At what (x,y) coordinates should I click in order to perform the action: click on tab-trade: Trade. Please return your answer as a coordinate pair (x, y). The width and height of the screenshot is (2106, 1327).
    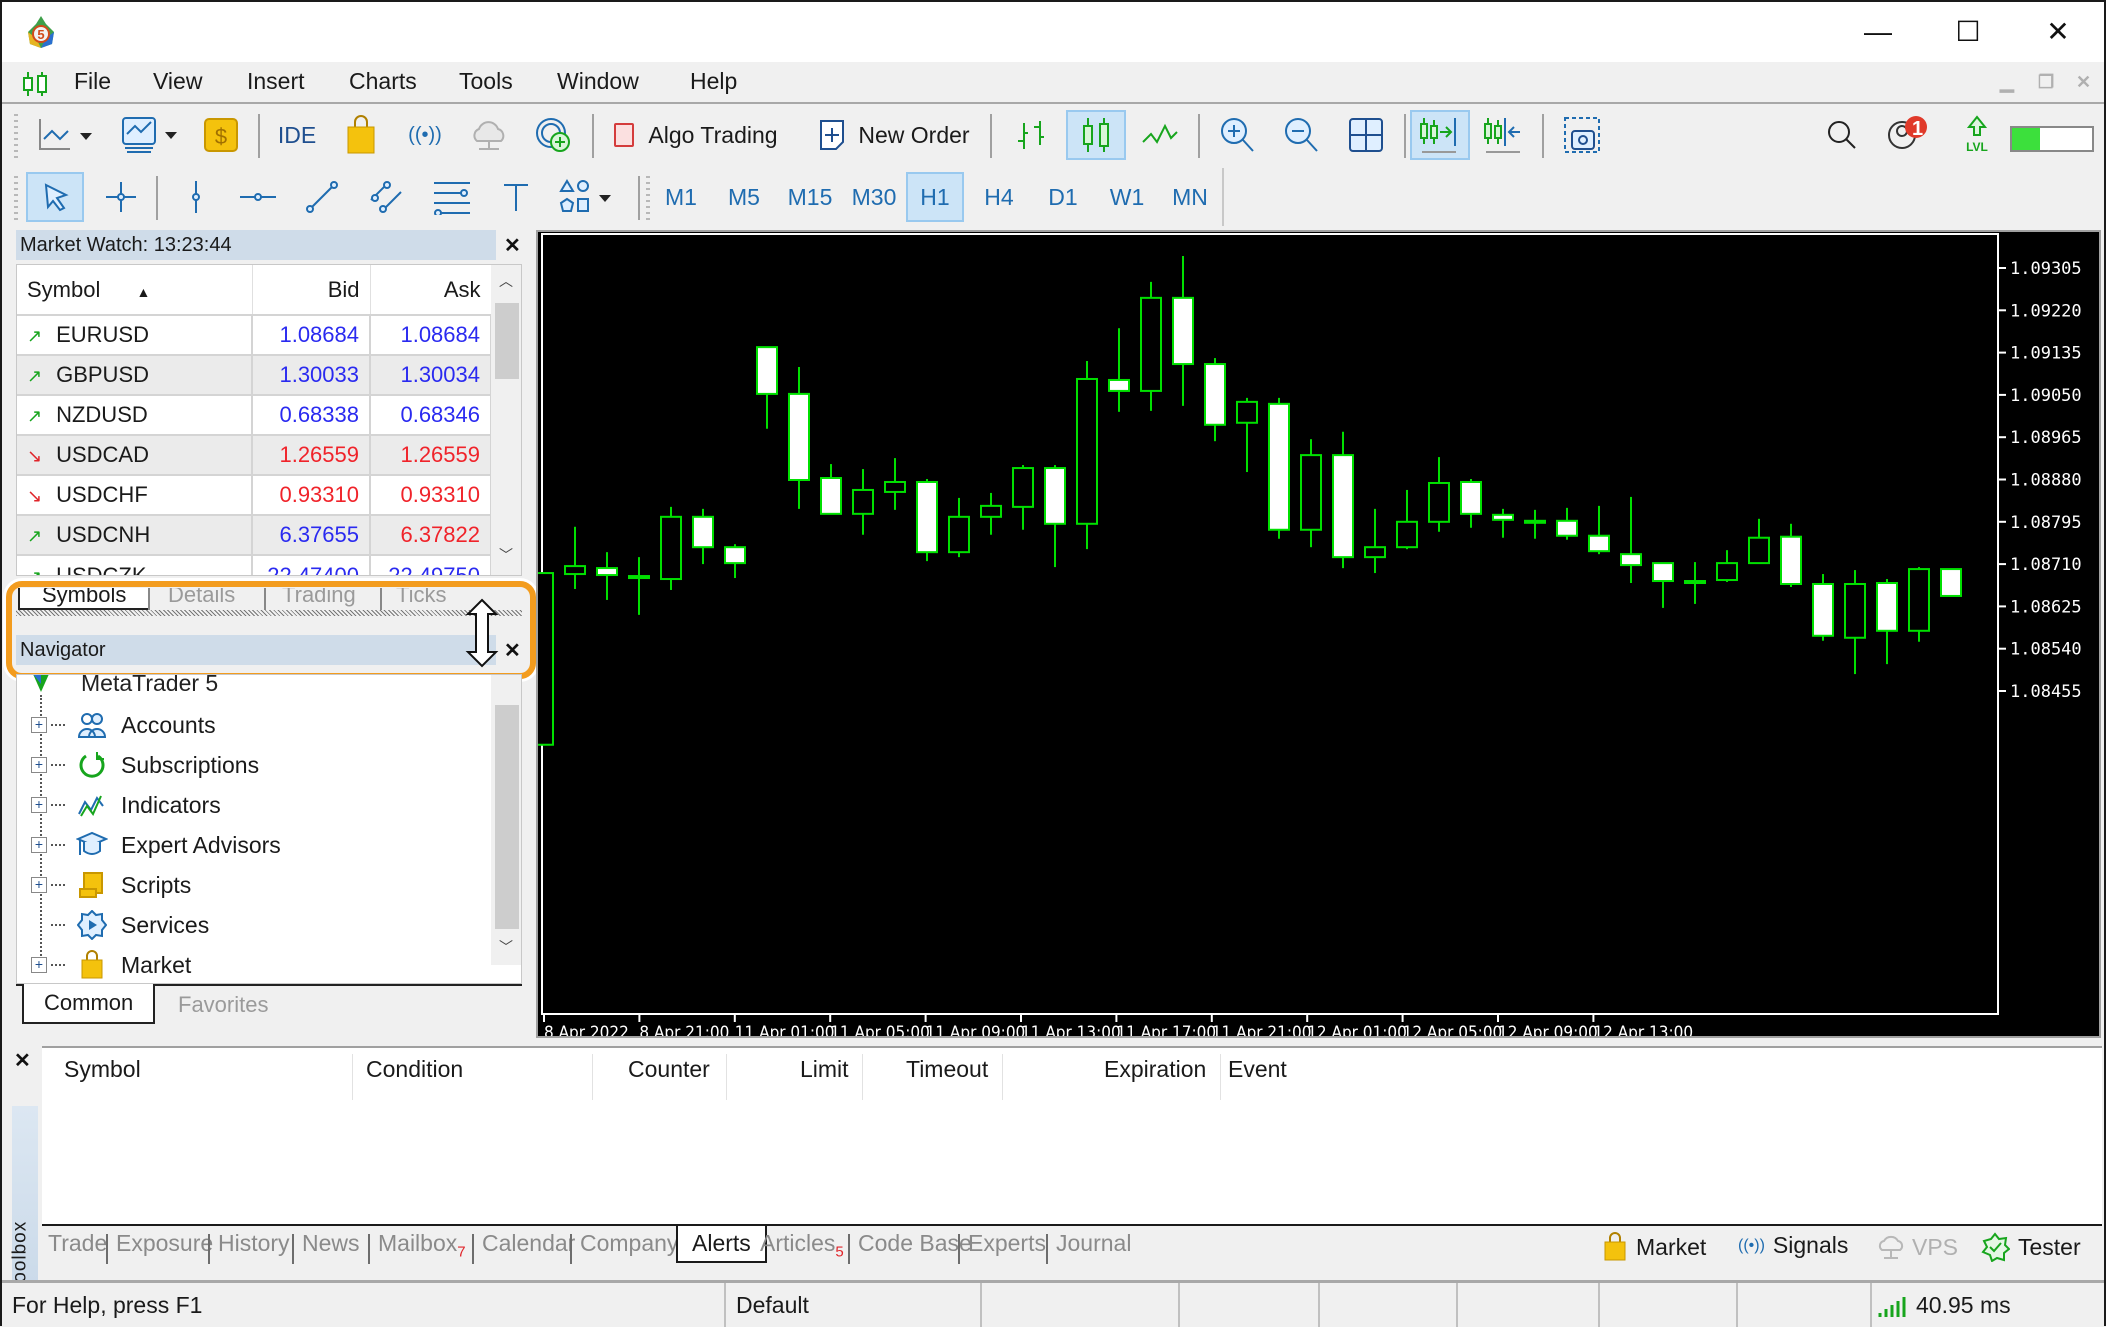
    Looking at the image, I should click on (77, 1243).